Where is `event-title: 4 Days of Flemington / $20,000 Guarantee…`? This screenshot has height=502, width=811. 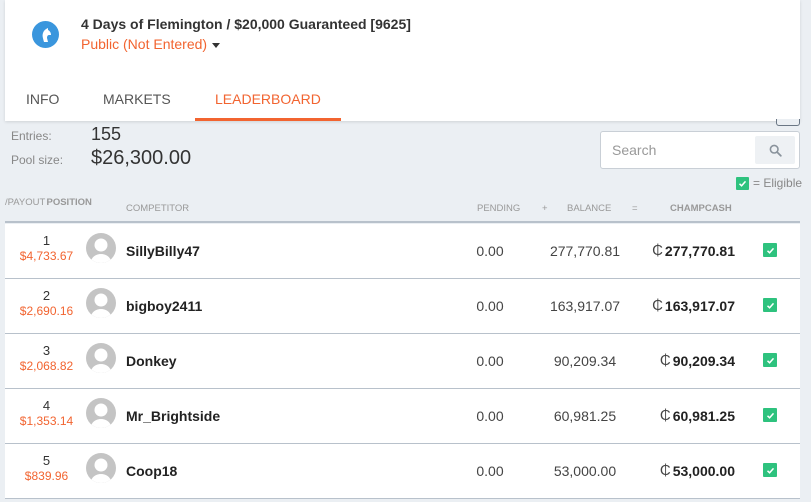
event-title: 4 Days of Flemington / $20,000 Guarantee… is located at coordinates (246, 24).